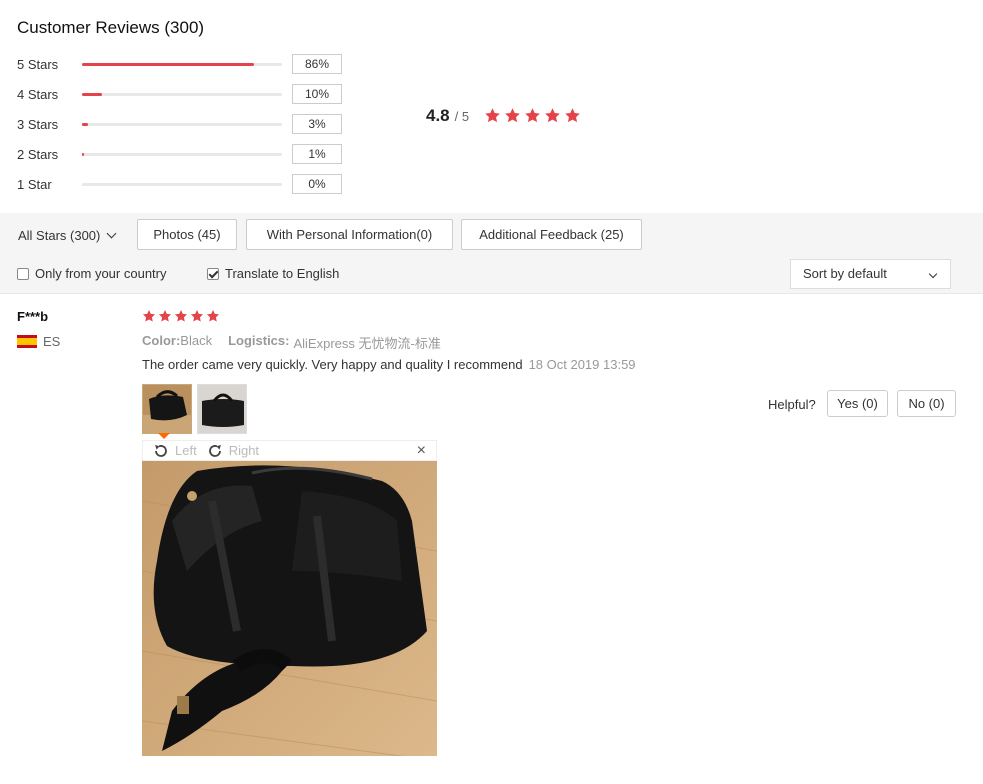  Describe the element at coordinates (317, 124) in the screenshot. I see `rating-percent: 3%` at that location.